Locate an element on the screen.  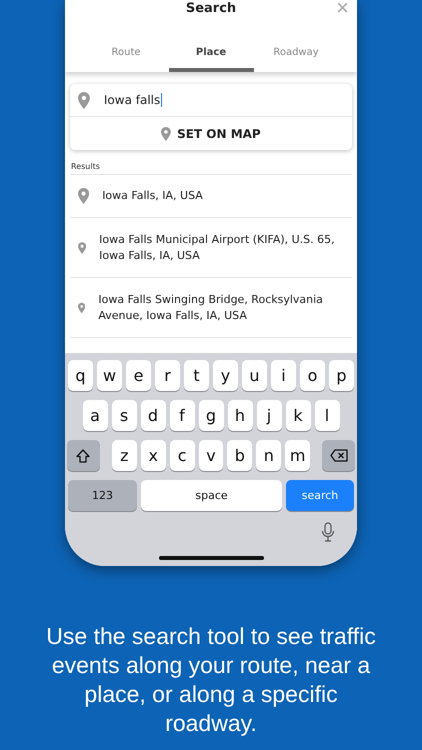
key: n is located at coordinates (269, 455).